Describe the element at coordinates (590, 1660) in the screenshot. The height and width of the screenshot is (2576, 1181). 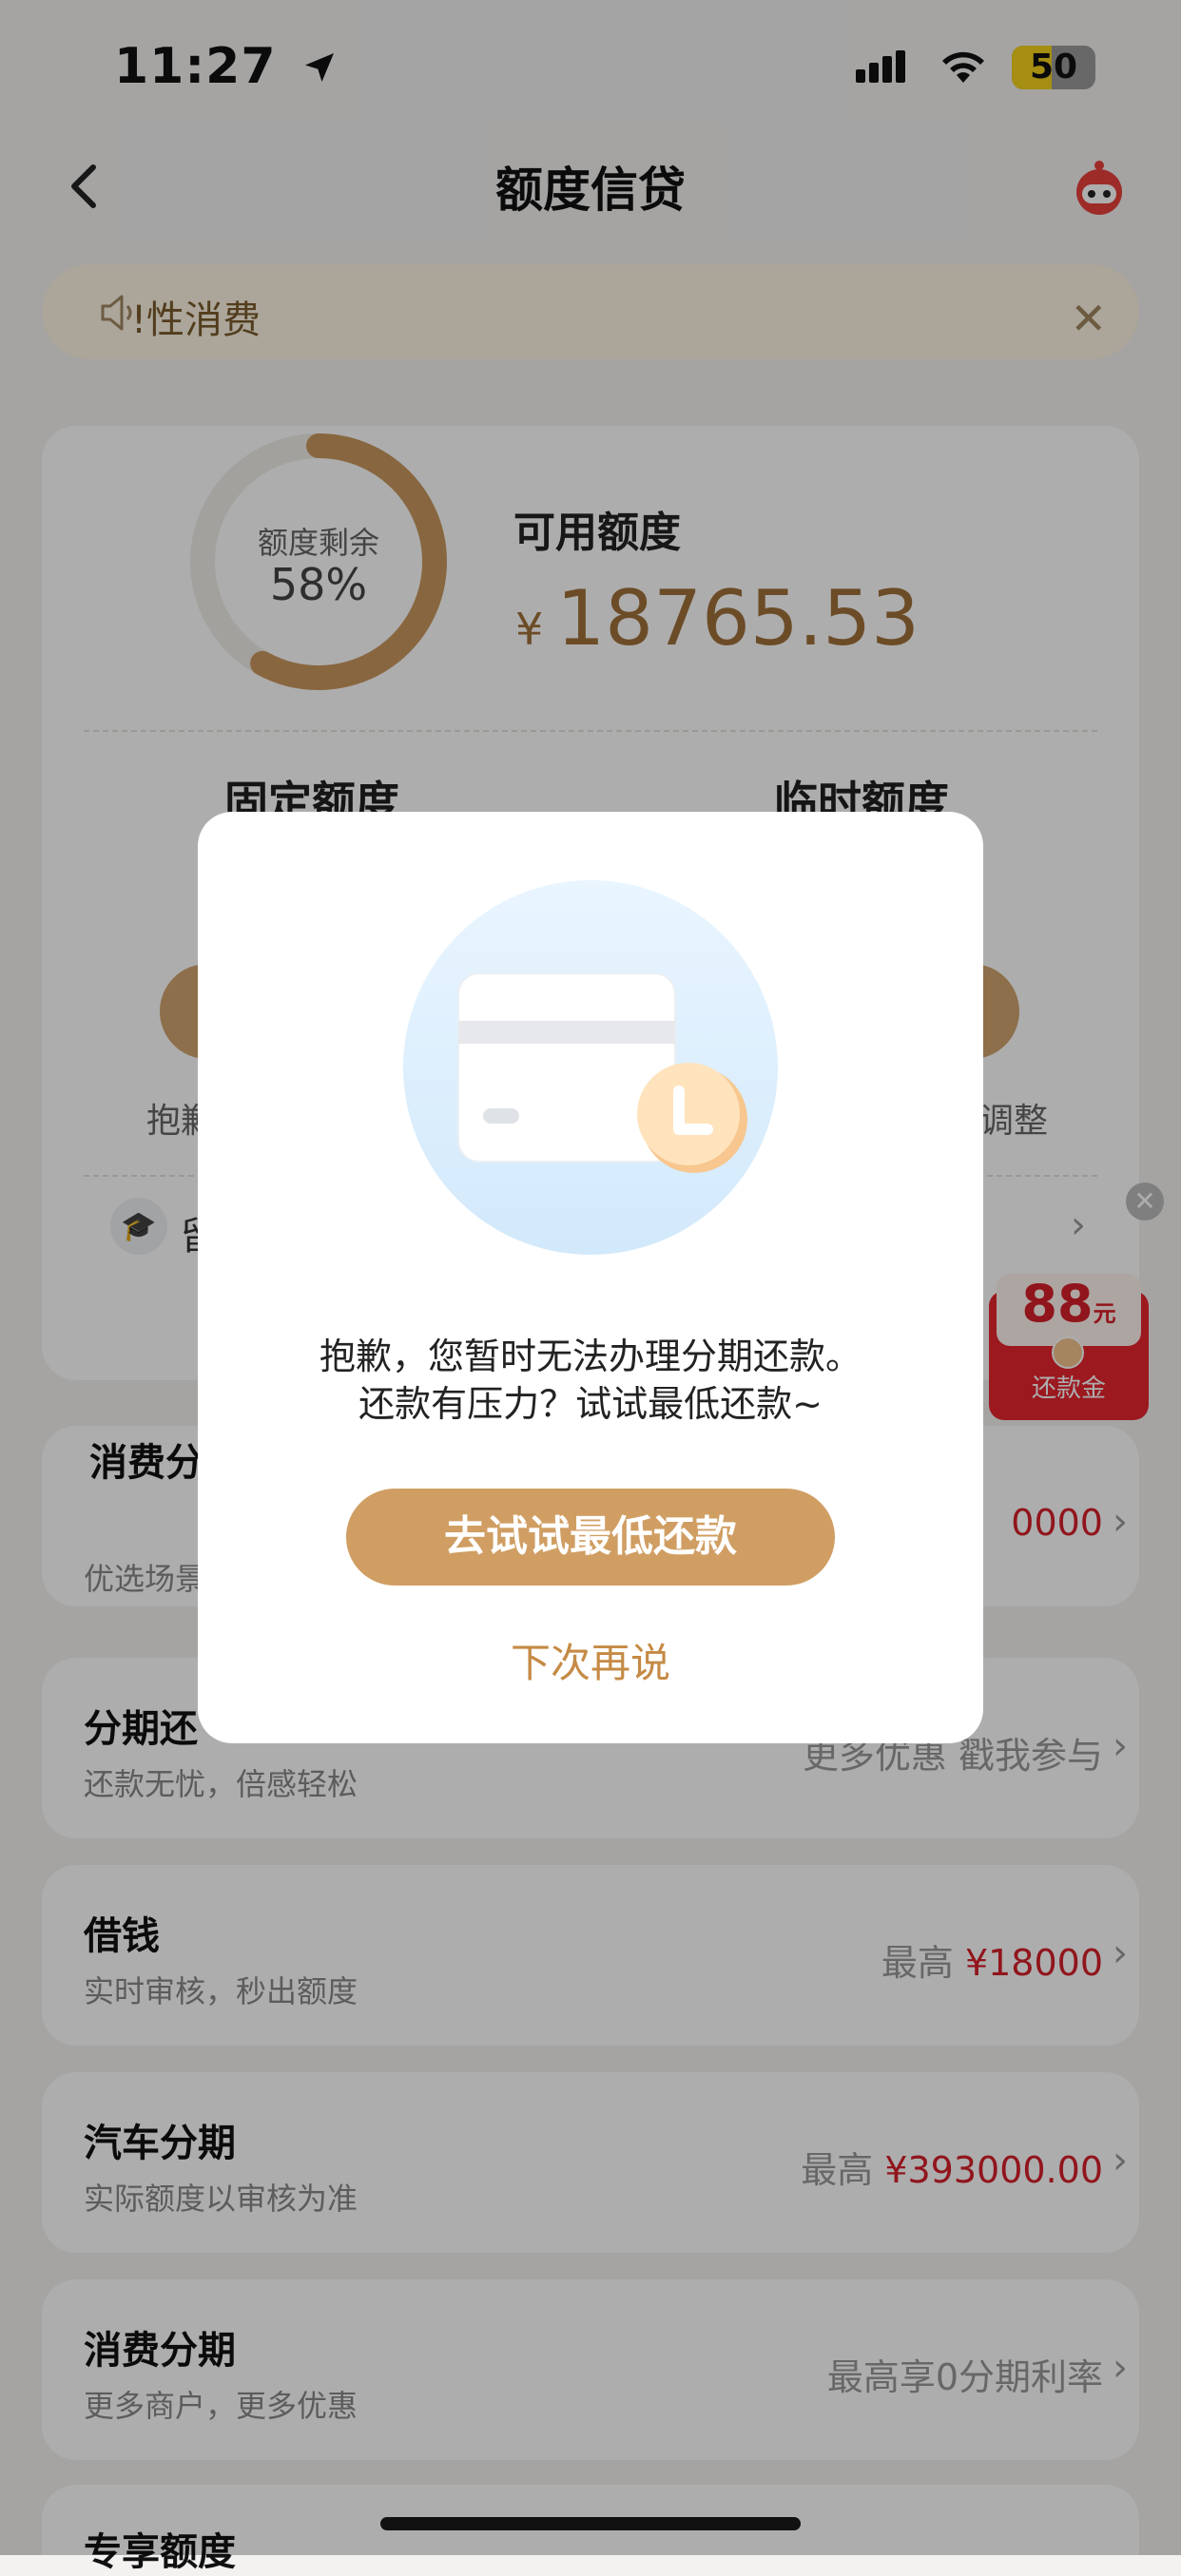
I see `later-button: 下次再说` at that location.